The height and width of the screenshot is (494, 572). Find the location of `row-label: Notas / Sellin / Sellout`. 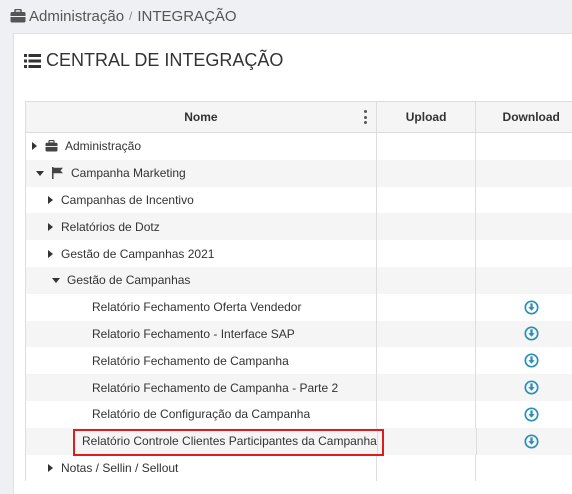

row-label: Notas / Sellin / Sellout is located at coordinates (120, 467).